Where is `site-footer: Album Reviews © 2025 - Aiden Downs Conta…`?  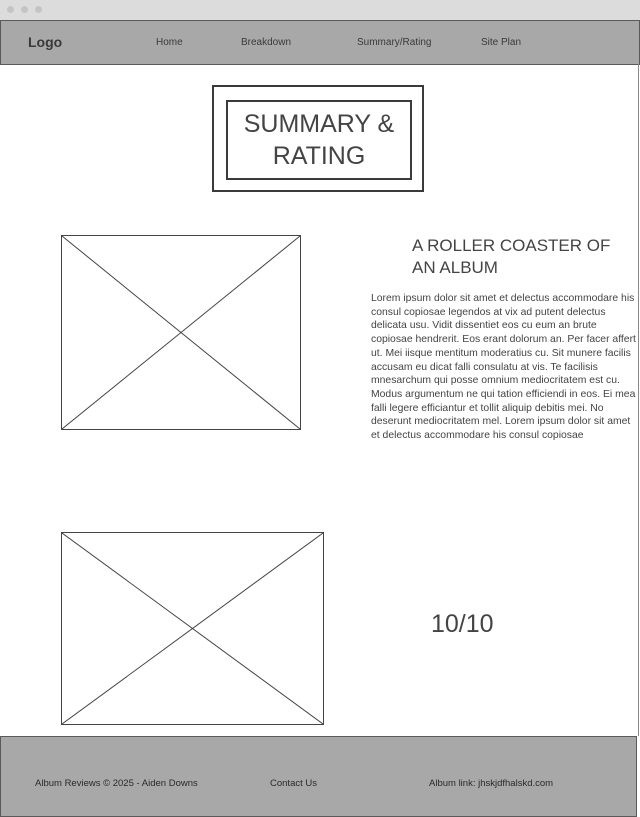
site-footer: Album Reviews © 2025 - Aiden Downs Conta… is located at coordinates (318, 776).